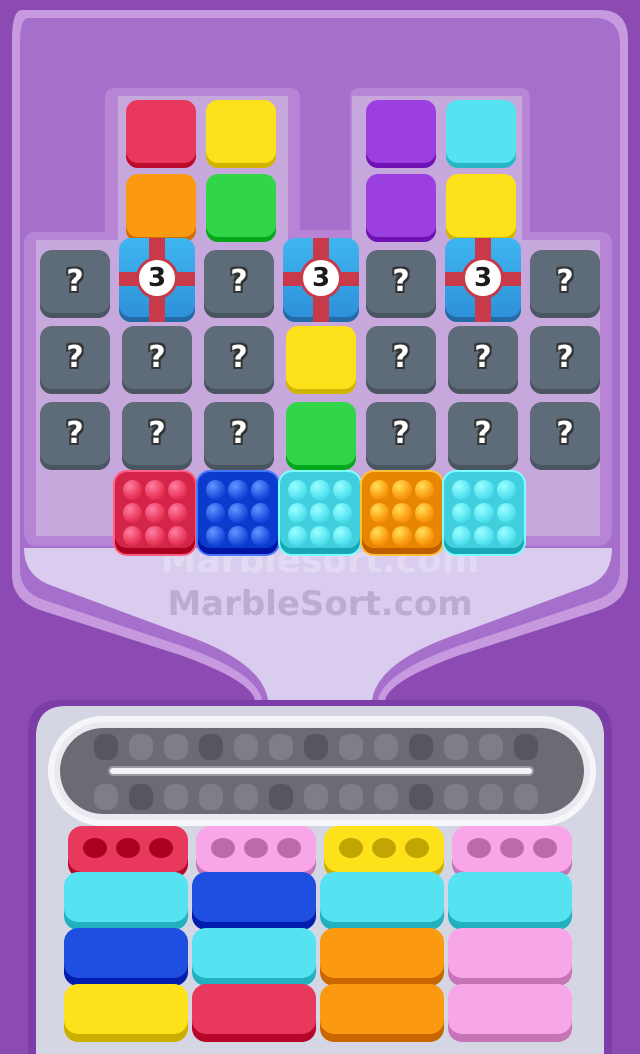 The height and width of the screenshot is (1054, 640). I want to click on color-tile-orange, so click(161, 208).